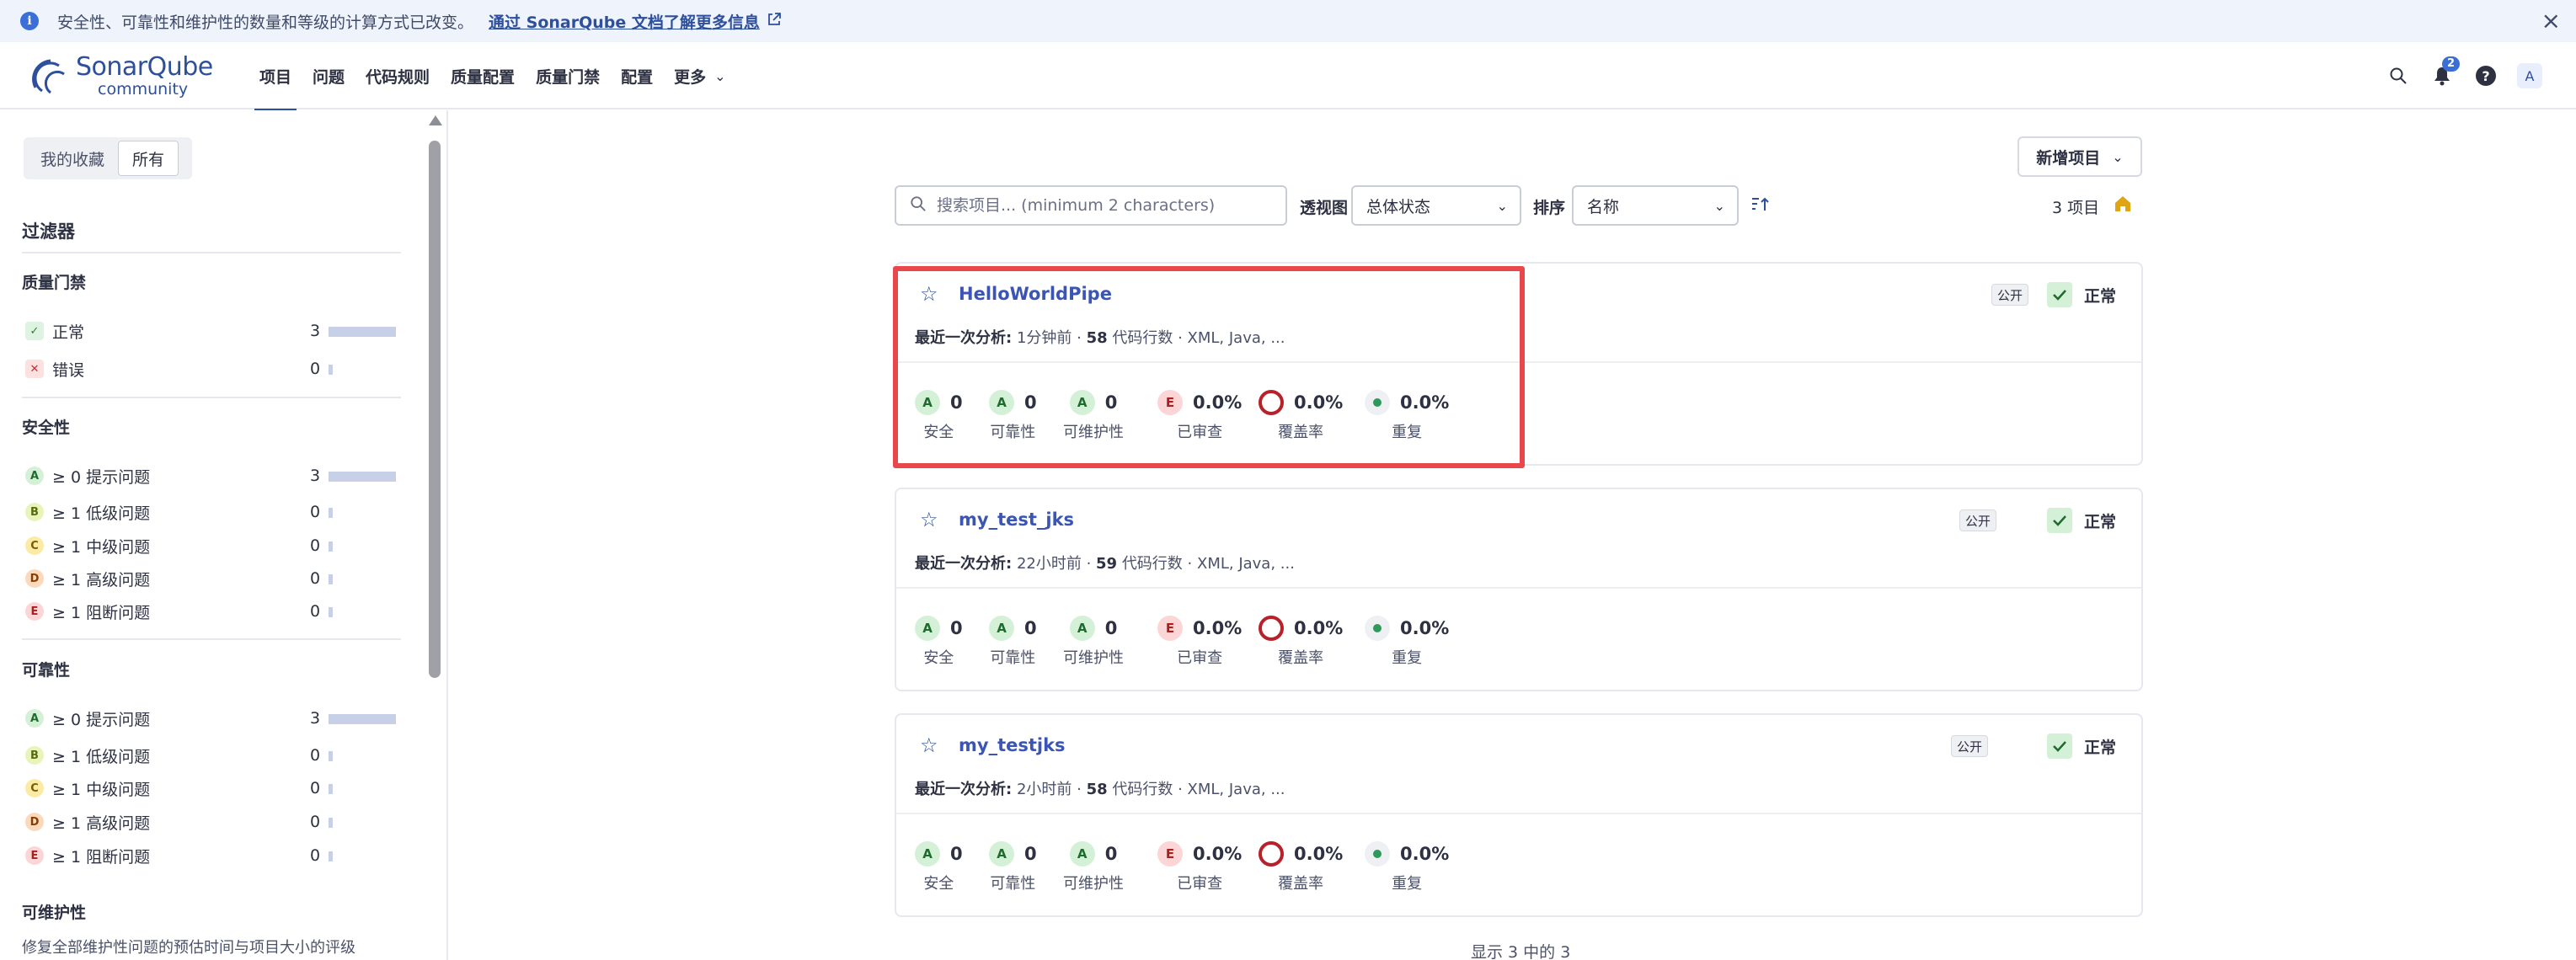  What do you see at coordinates (210, 368) in the screenshot?
I see `filter-quality-gate-failed: ✕ 错误 0` at bounding box center [210, 368].